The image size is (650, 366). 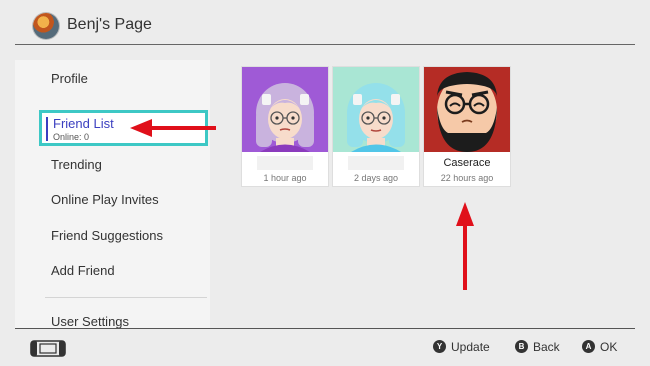 What do you see at coordinates (90, 321) in the screenshot?
I see `sidebar-item-user-settings: User Settings` at bounding box center [90, 321].